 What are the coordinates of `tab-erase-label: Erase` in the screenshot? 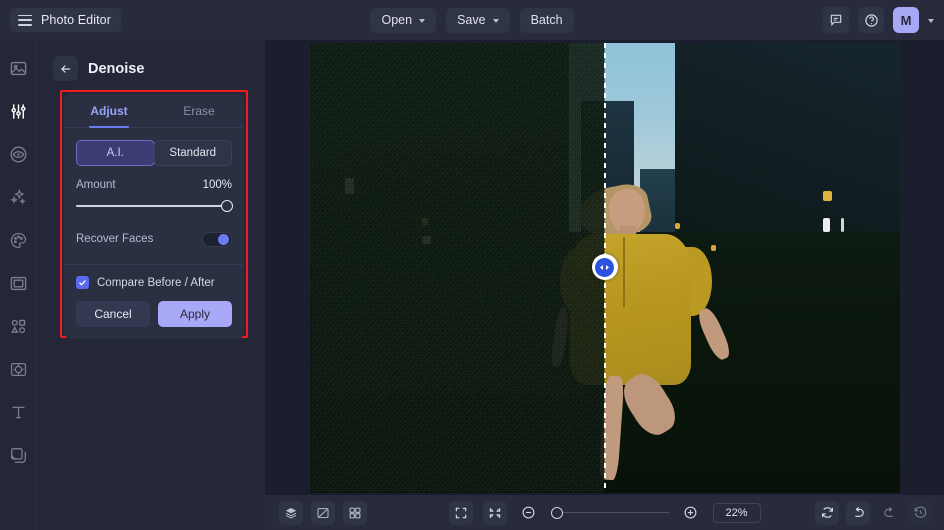 It's located at (199, 110).